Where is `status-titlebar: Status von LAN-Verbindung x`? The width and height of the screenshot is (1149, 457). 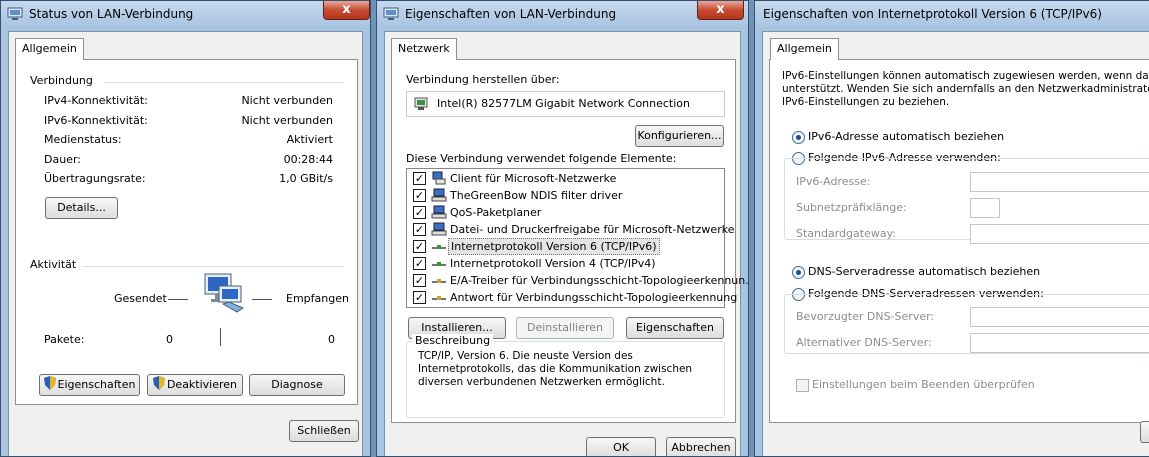
status-titlebar: Status von LAN-Verbindung x is located at coordinates (185, 15).